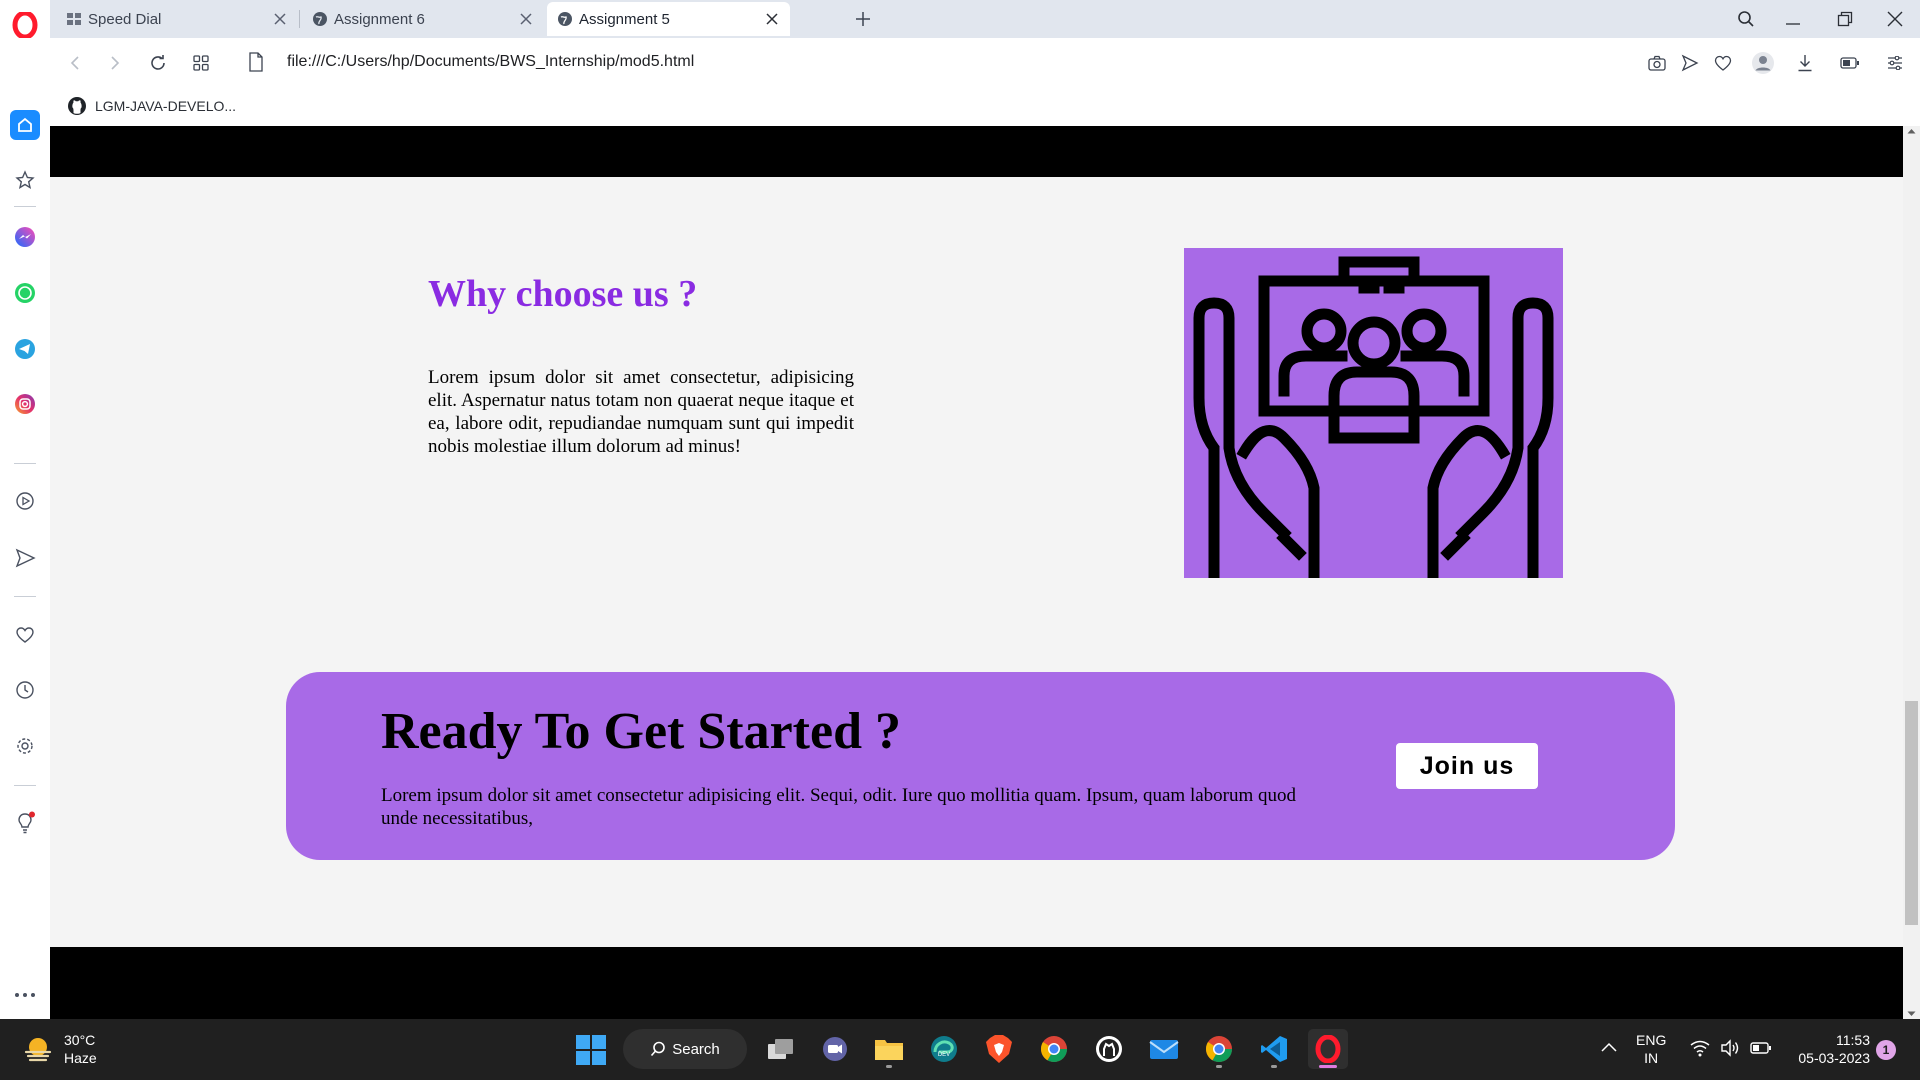 This screenshot has height=1080, width=1920. Describe the element at coordinates (77, 106) in the screenshot. I see `github-icon` at that location.